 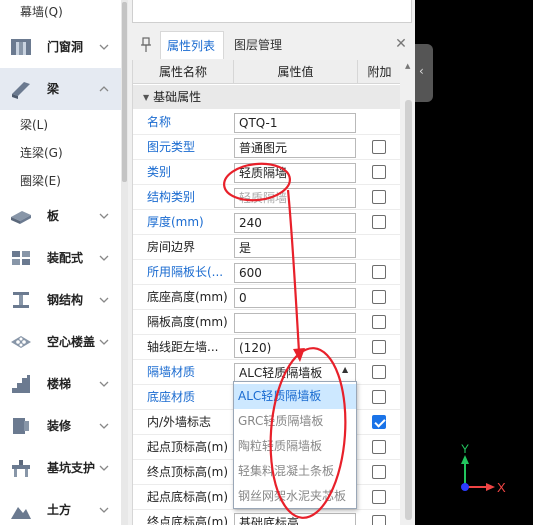 What do you see at coordinates (264, 45) in the screenshot?
I see `tab-layer-management: 图层管理` at bounding box center [264, 45].